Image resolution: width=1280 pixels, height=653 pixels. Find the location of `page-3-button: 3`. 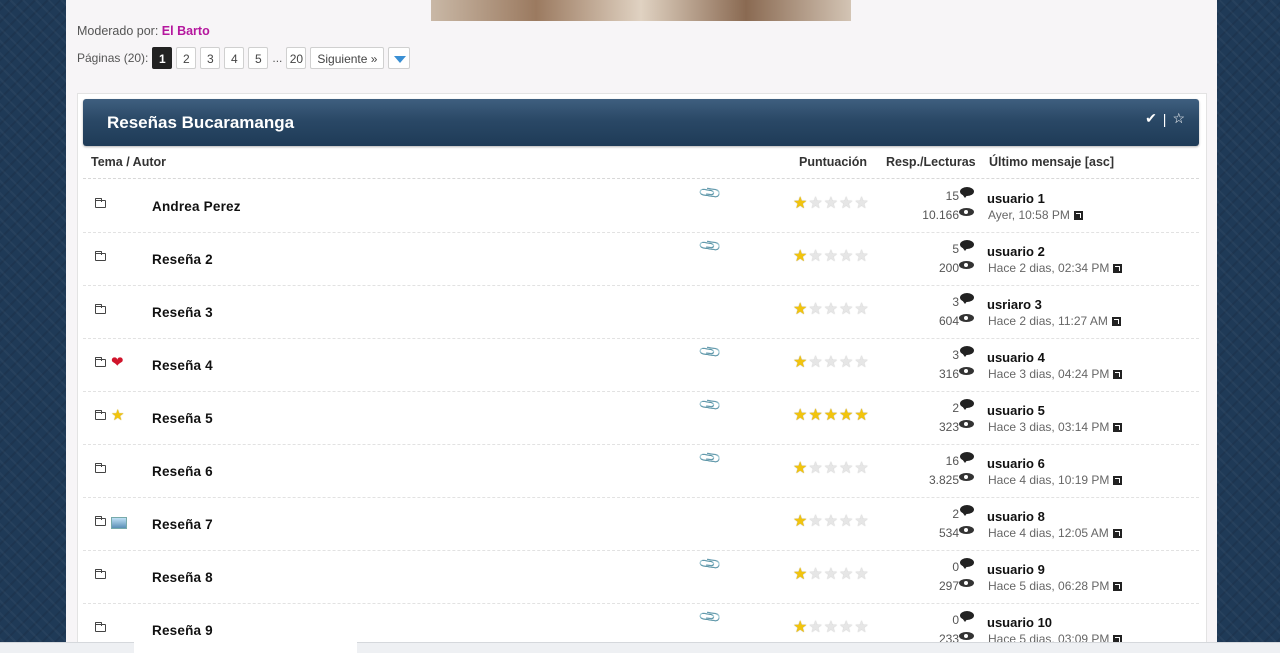

page-3-button: 3 is located at coordinates (210, 58).